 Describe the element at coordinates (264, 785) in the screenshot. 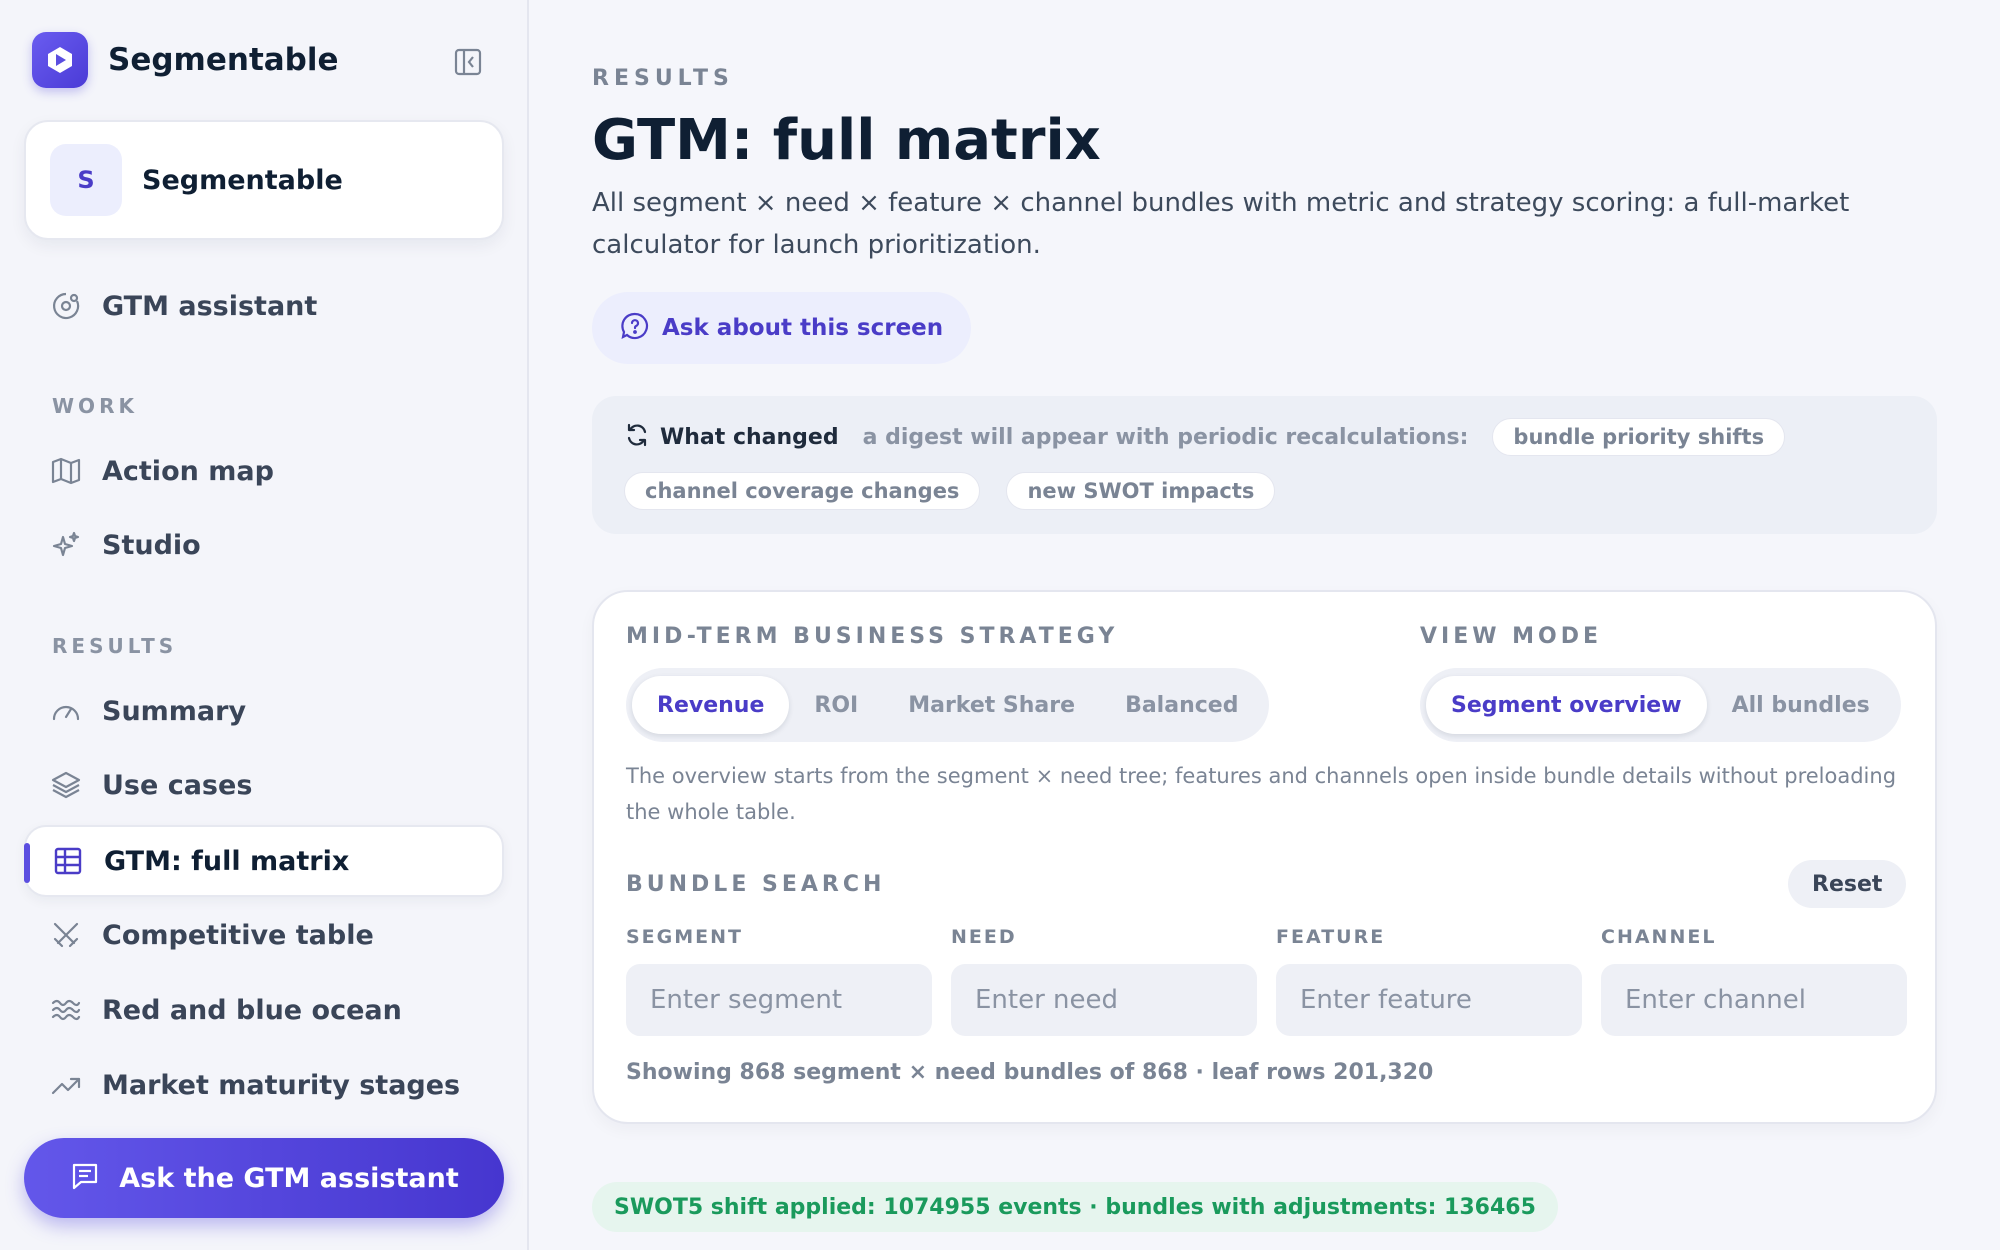

I see `sidebar-item-use-cases: Use cases` at that location.